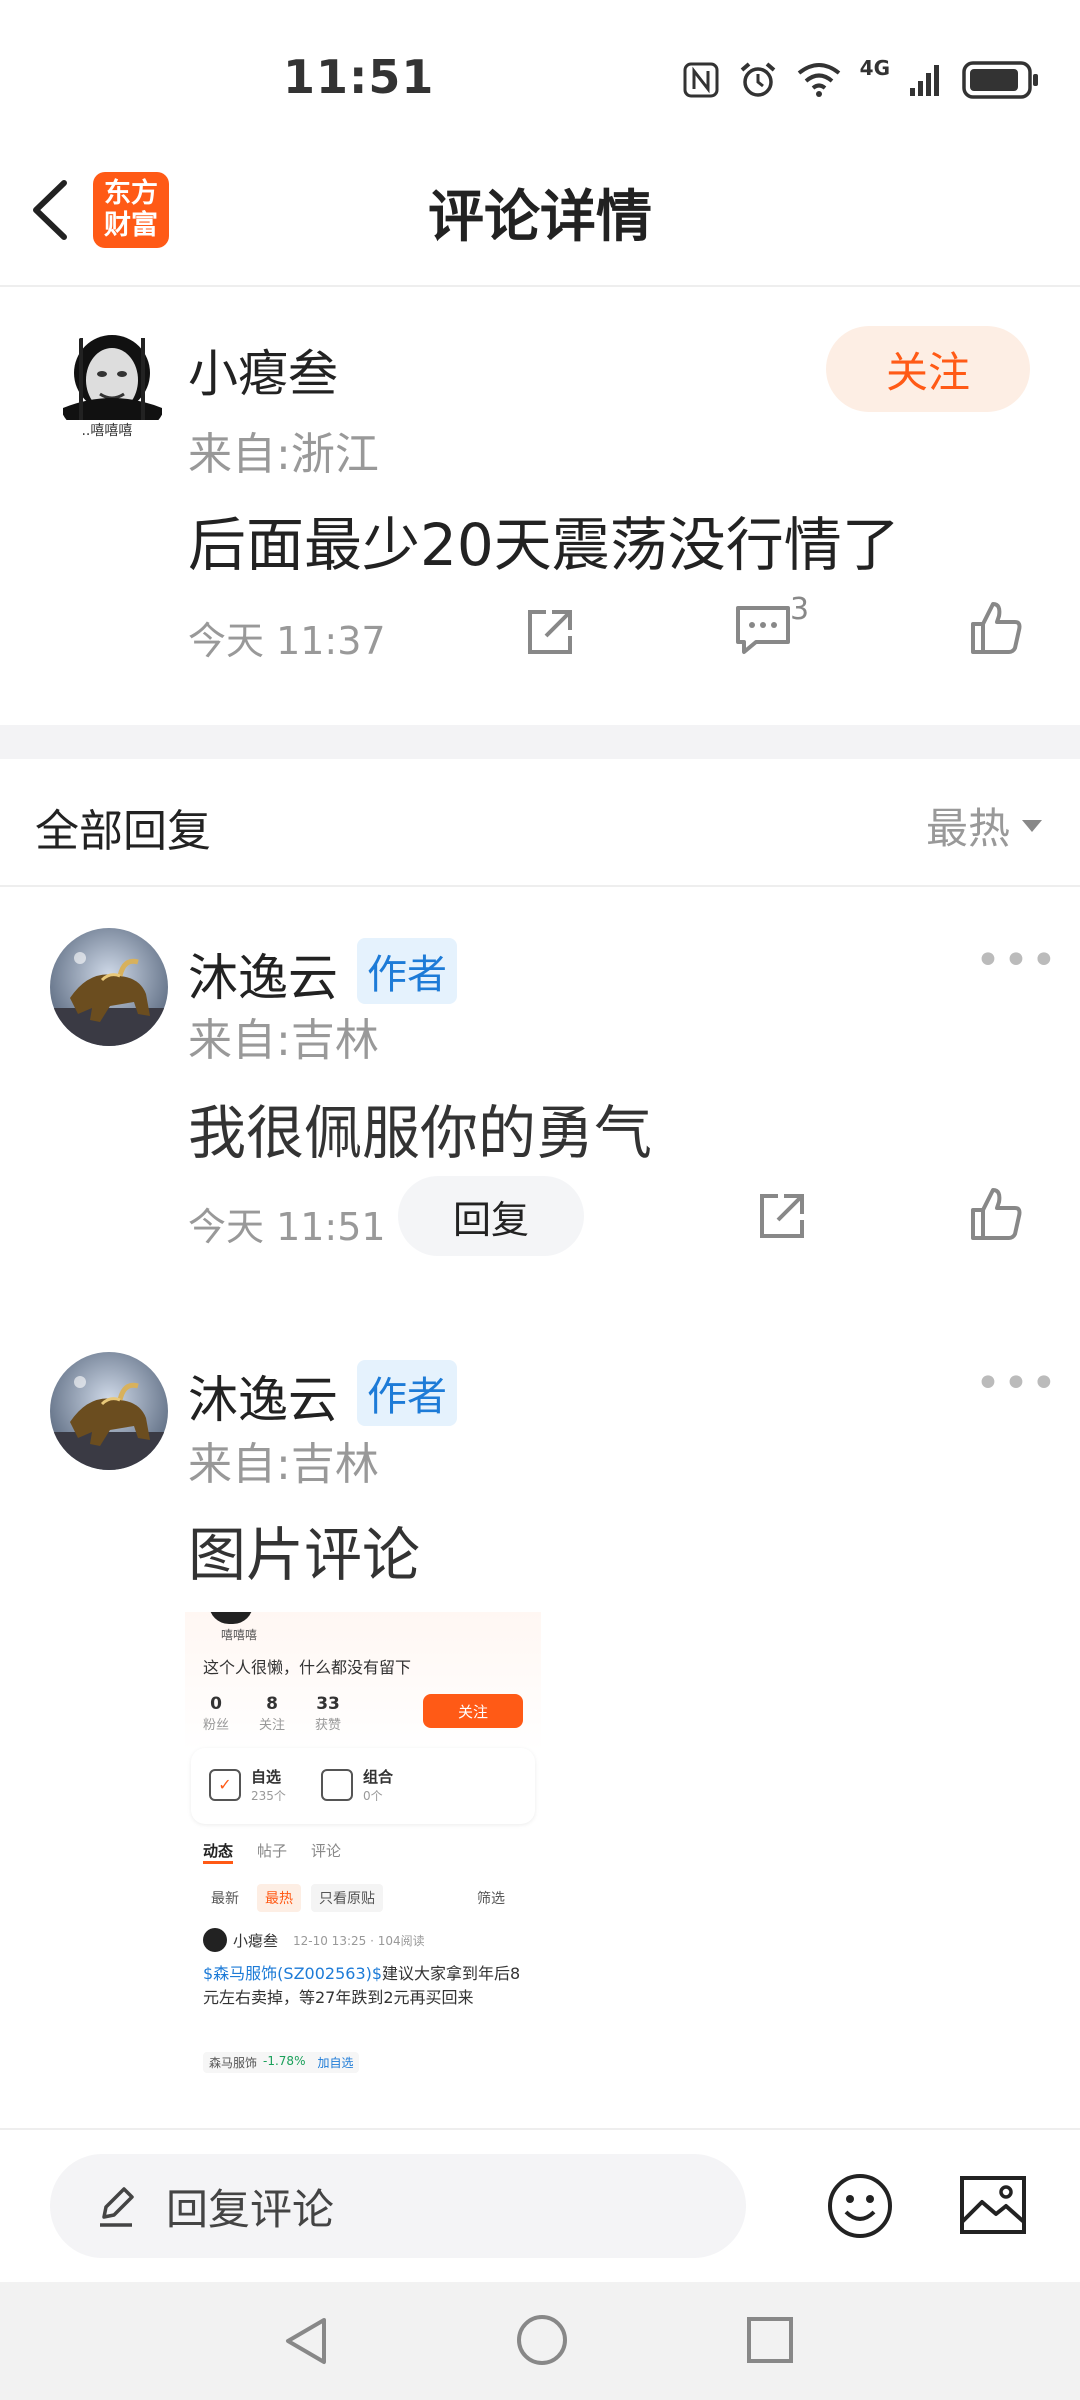  What do you see at coordinates (287, 641) in the screenshot?
I see `comment-time: 今天 11:37` at bounding box center [287, 641].